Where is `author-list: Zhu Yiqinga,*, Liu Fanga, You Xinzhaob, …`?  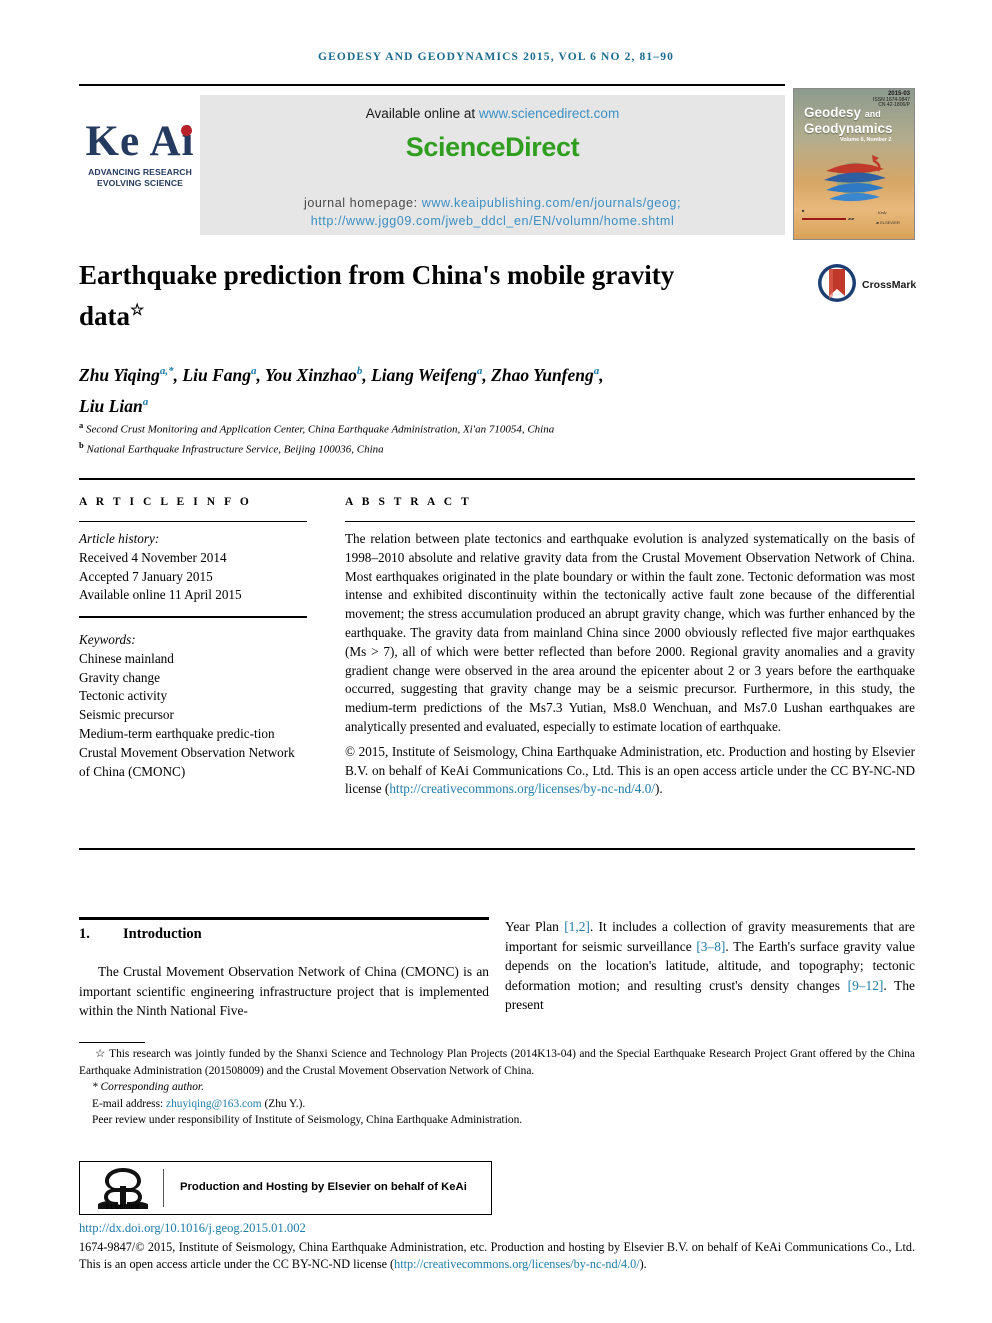
author-list: Zhu Yiqinga,*, Liu Fanga, You Xinzhaob, … is located at coordinates (341, 390).